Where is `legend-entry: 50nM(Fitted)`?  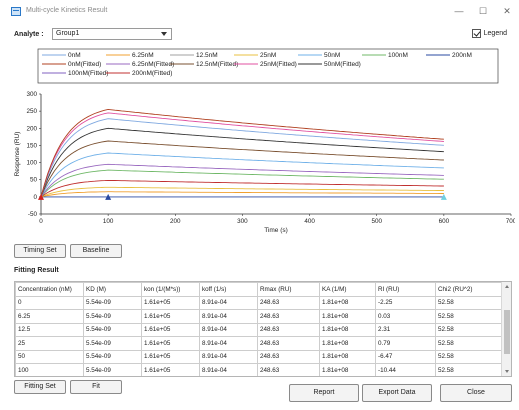 legend-entry: 50nM(Fitted) is located at coordinates (342, 64).